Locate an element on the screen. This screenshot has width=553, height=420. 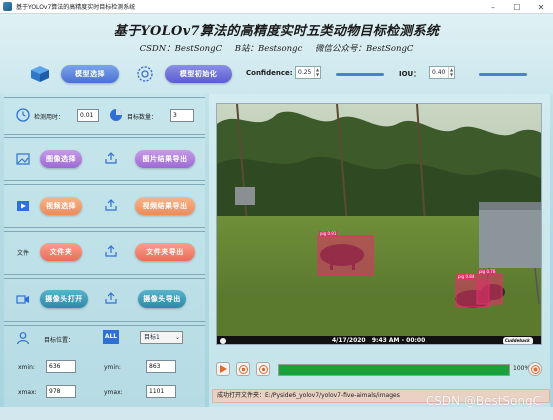
pause-button is located at coordinates (263, 369).